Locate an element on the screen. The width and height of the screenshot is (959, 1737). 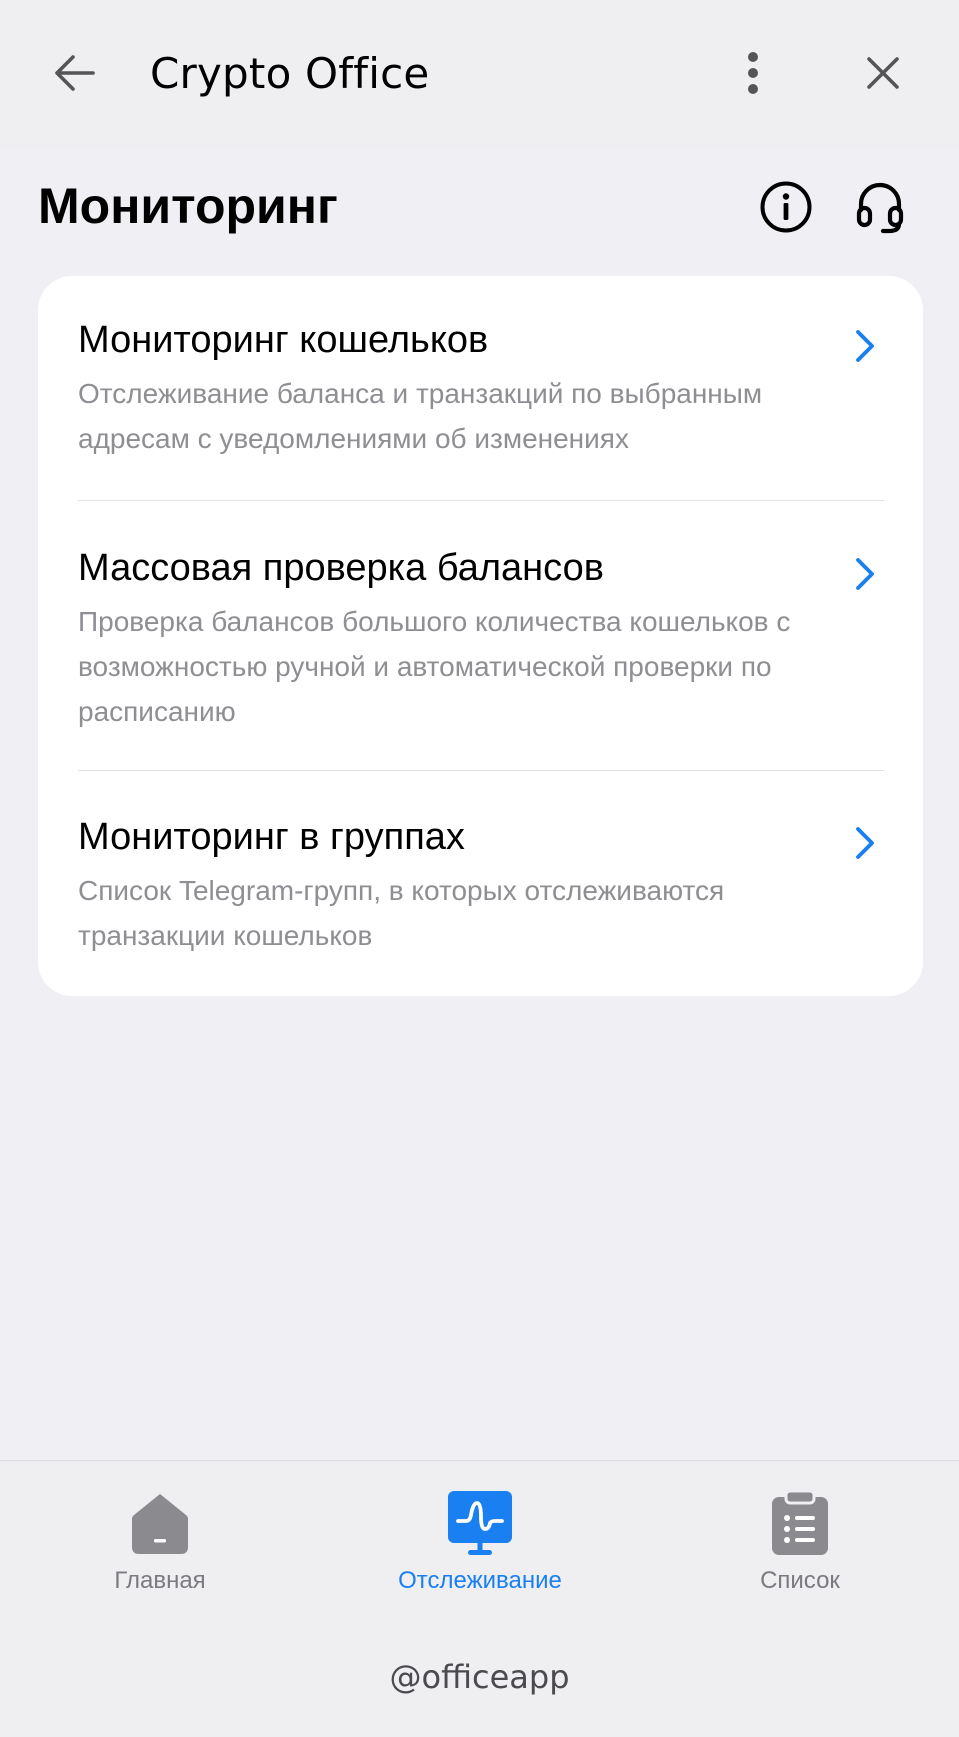
tab-list: Список is located at coordinates (800, 1546).